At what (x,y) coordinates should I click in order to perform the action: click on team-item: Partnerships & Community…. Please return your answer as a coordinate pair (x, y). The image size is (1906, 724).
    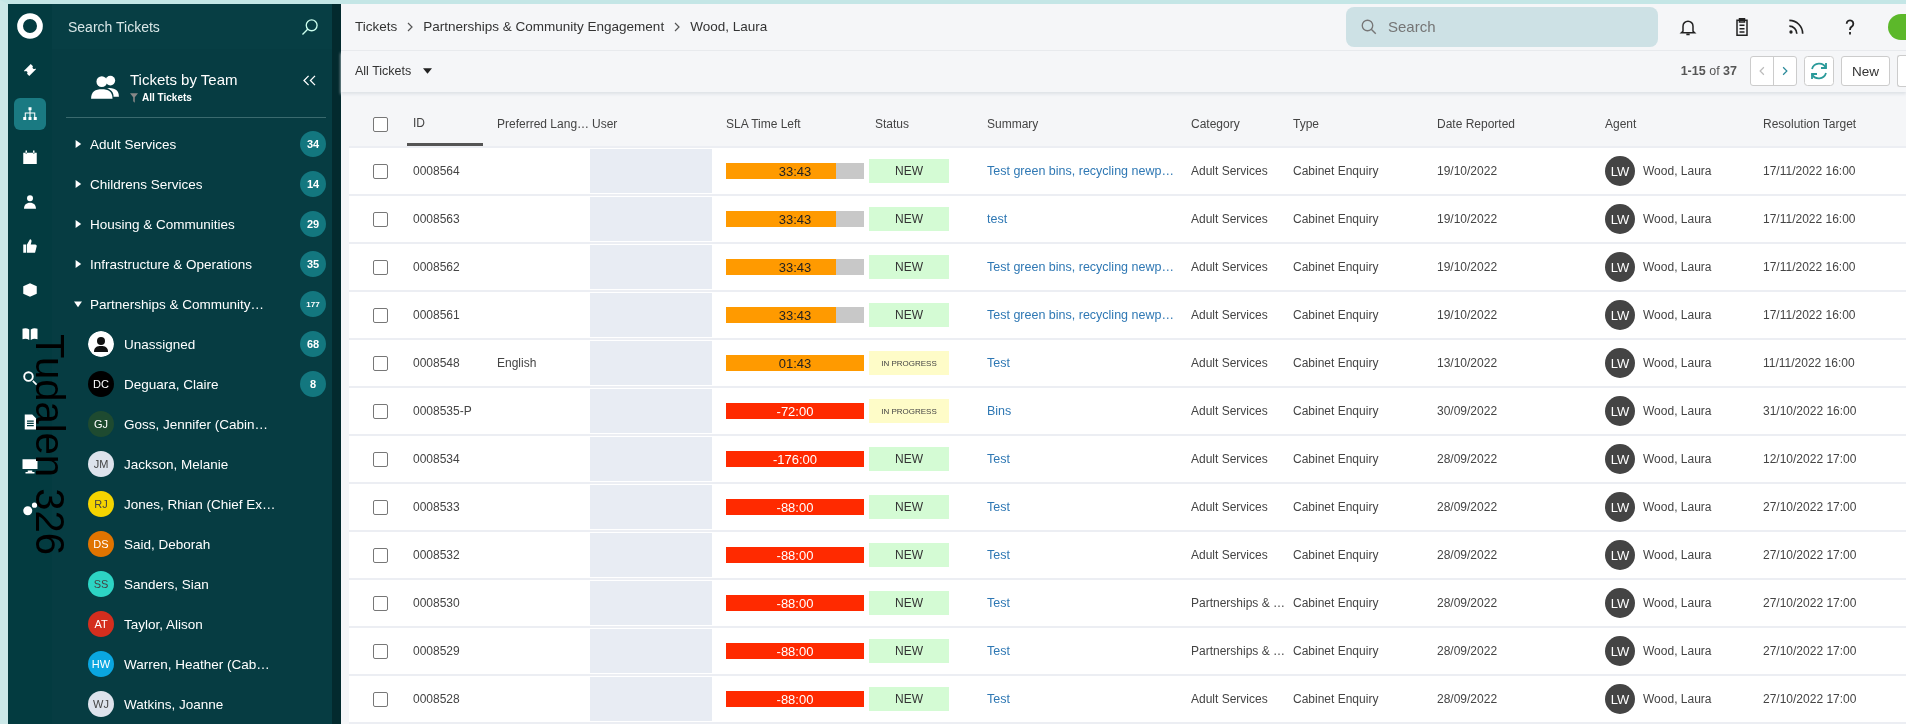
    Looking at the image, I should click on (191, 304).